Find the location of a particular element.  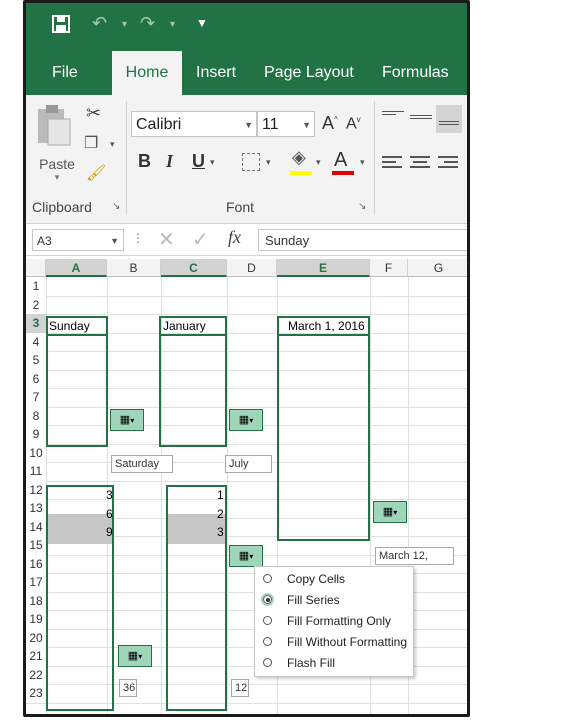

align-top-icon is located at coordinates (393, 113).